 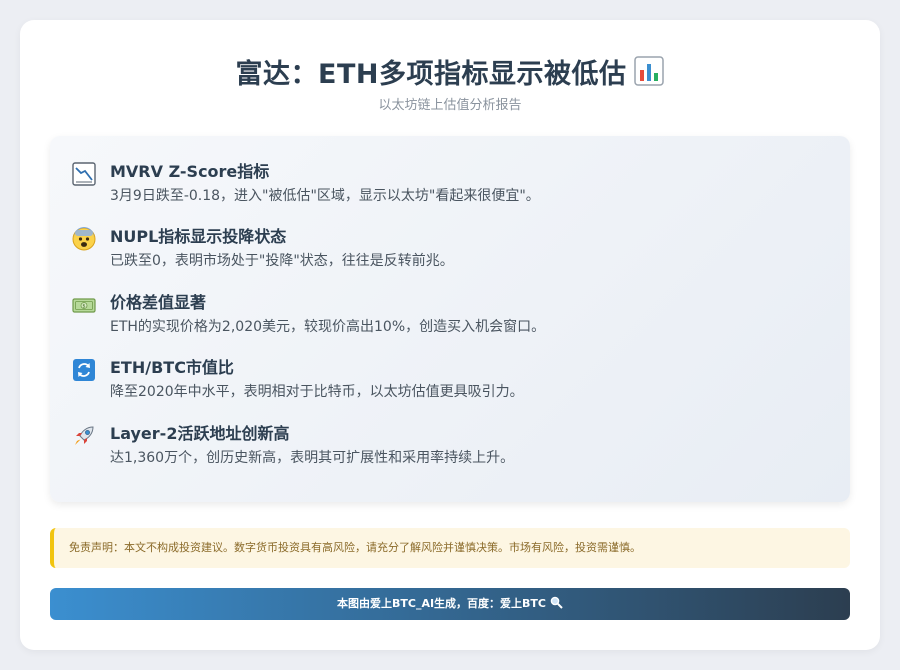 I want to click on footer-banner: 本图由爱上BTC_AI生成，百度：爱上BTC, so click(x=450, y=604).